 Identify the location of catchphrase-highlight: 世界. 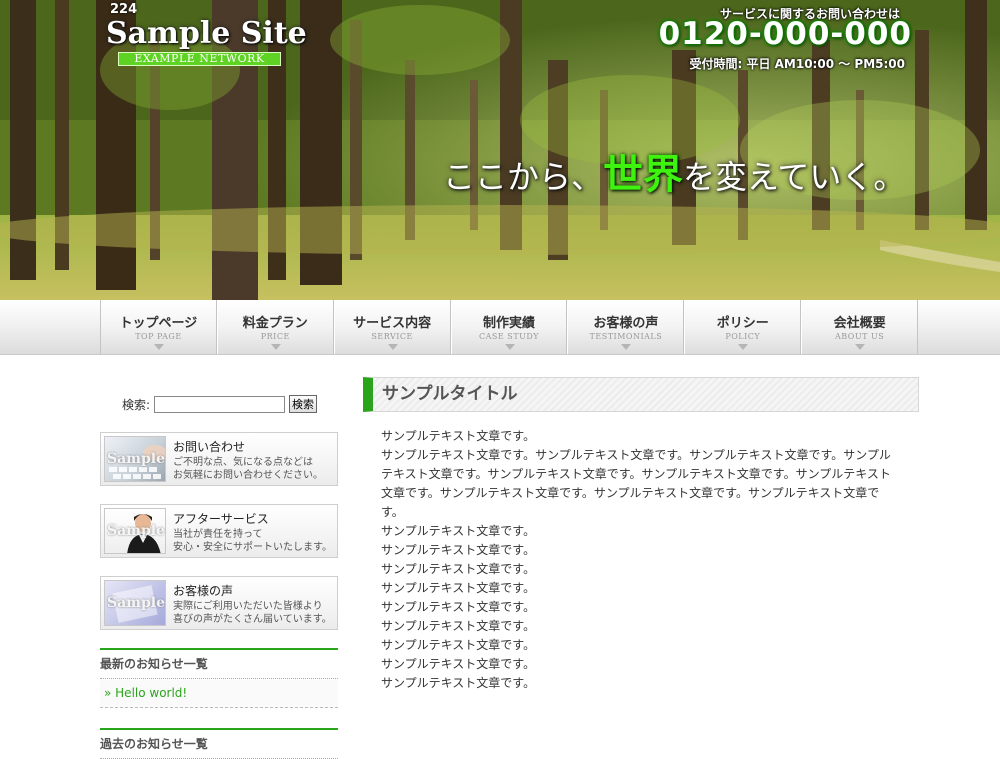
(643, 174).